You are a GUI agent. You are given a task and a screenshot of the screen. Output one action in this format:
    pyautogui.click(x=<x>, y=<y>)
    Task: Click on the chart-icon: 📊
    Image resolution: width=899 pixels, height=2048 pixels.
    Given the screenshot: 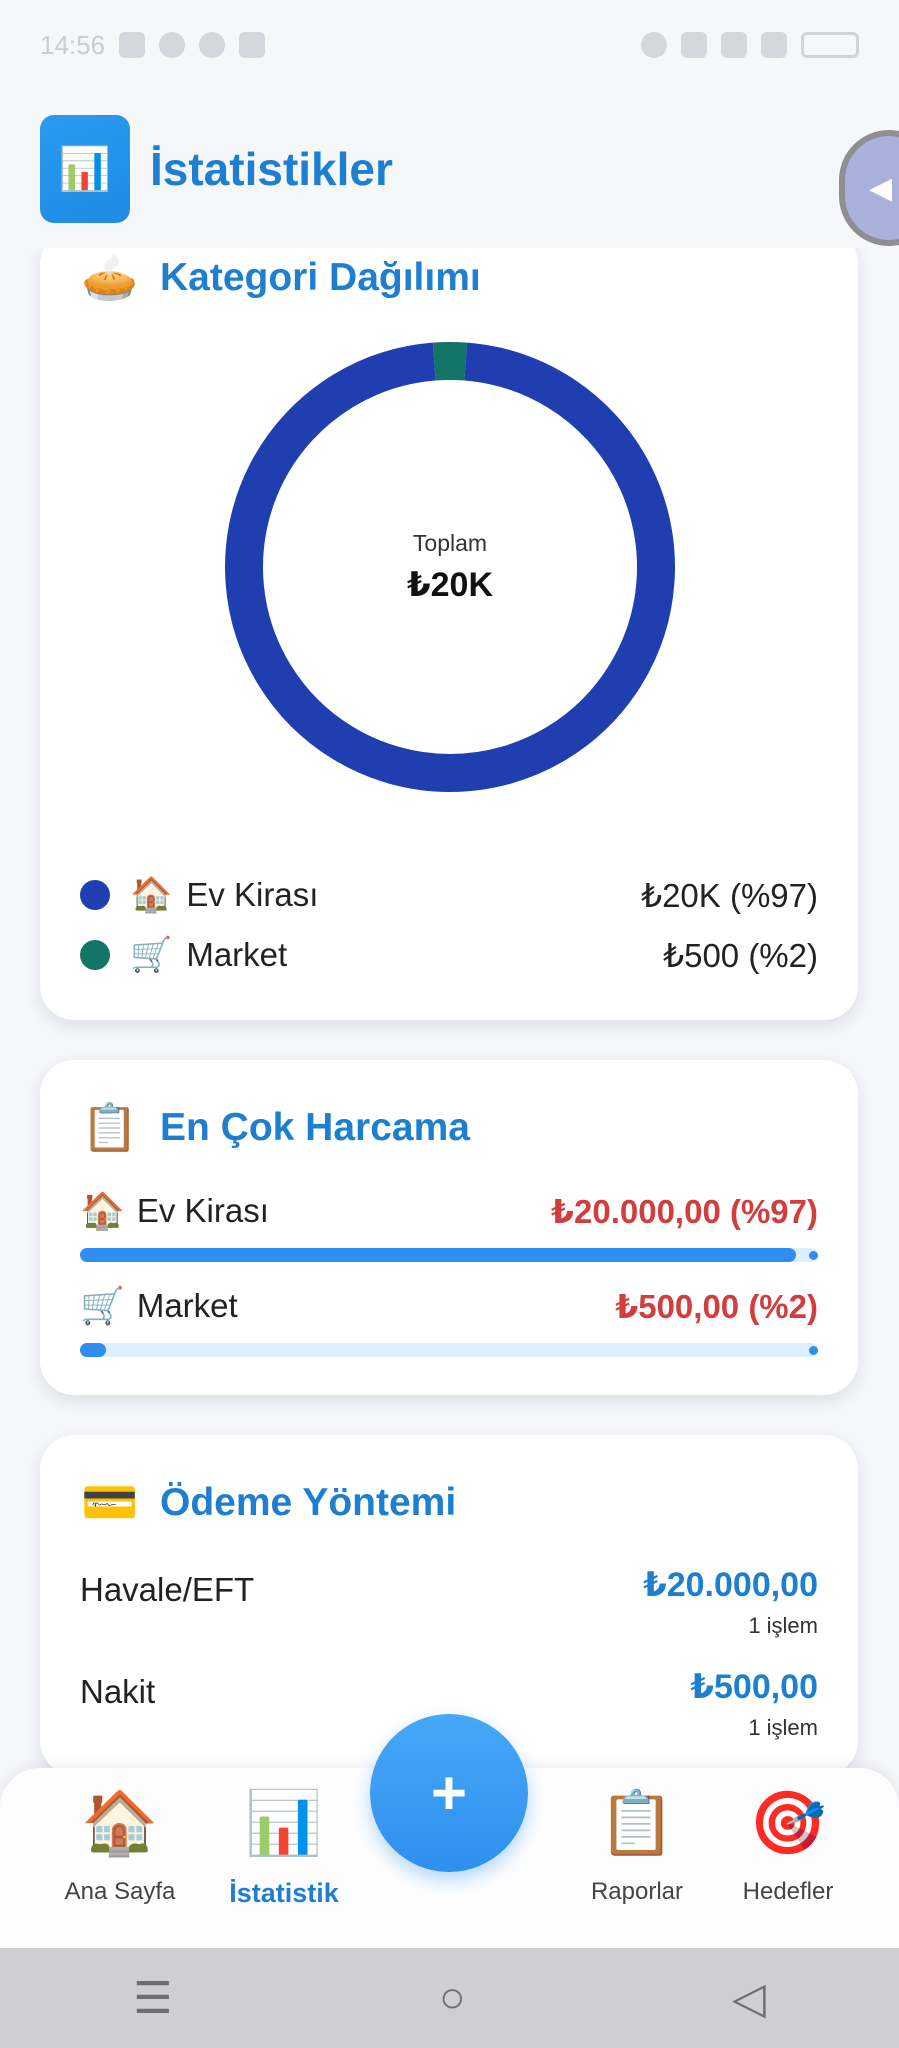 What is the action you would take?
    pyautogui.click(x=85, y=169)
    